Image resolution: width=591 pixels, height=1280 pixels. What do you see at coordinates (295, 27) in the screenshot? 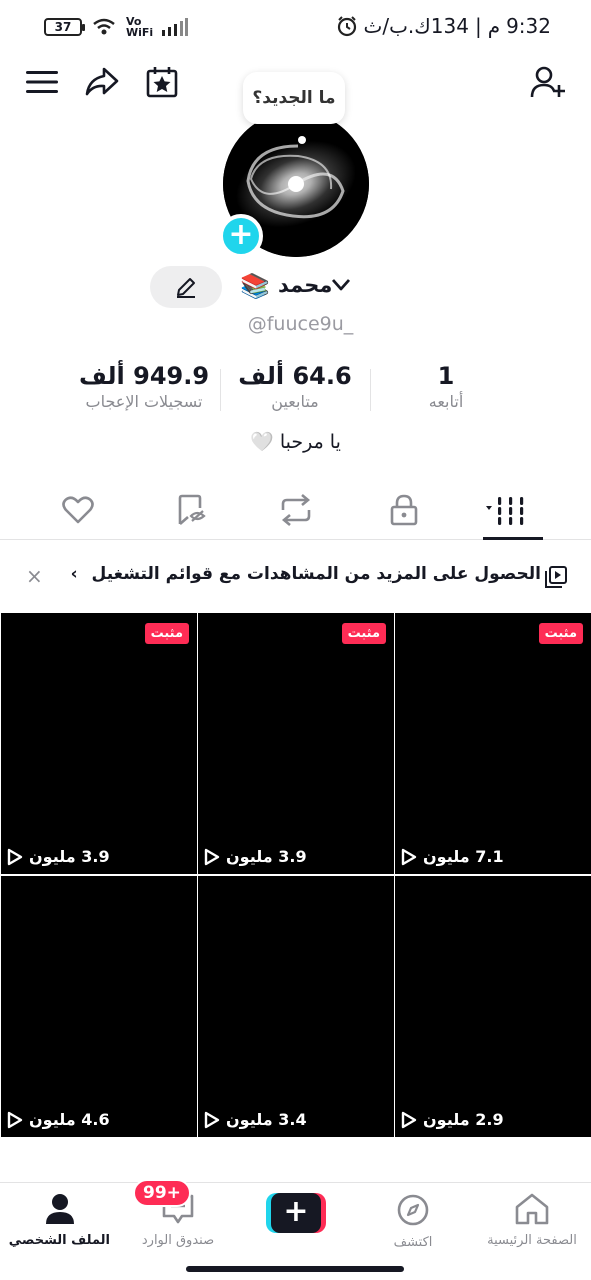
I see `status-bar: 37 Vo WiFi 9:32 م | 134ك.ب/ث` at bounding box center [295, 27].